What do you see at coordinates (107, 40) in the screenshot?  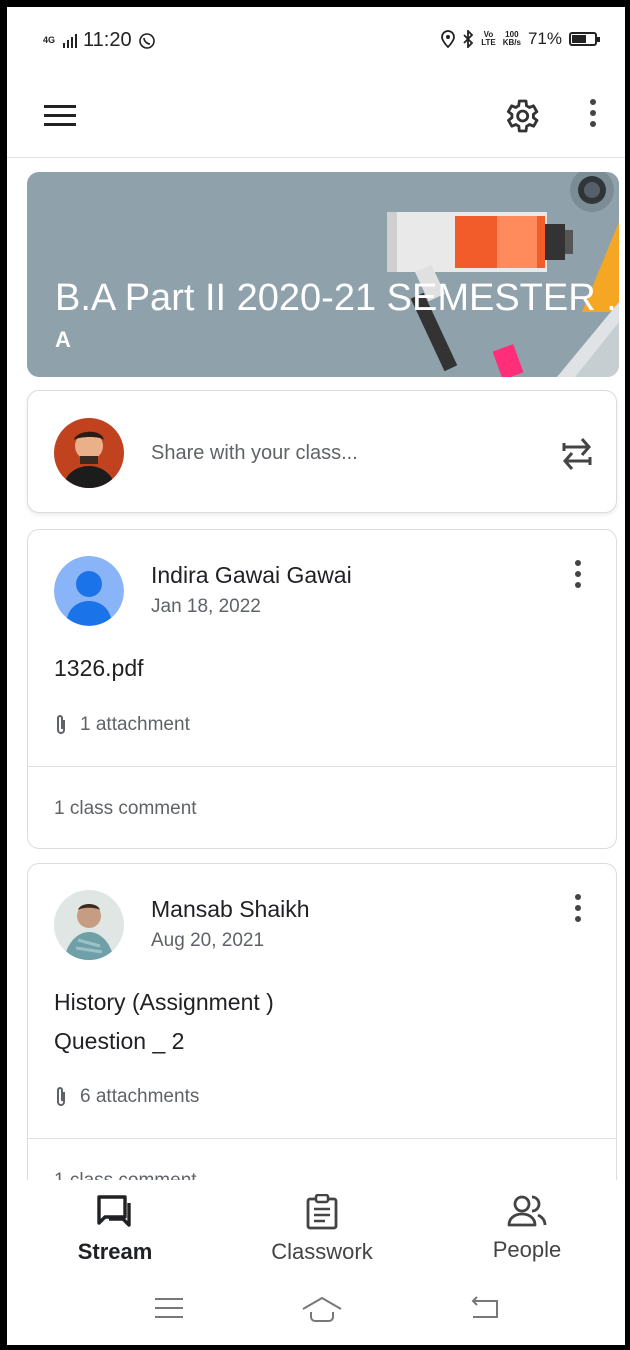 I see `clock: 11:20` at bounding box center [107, 40].